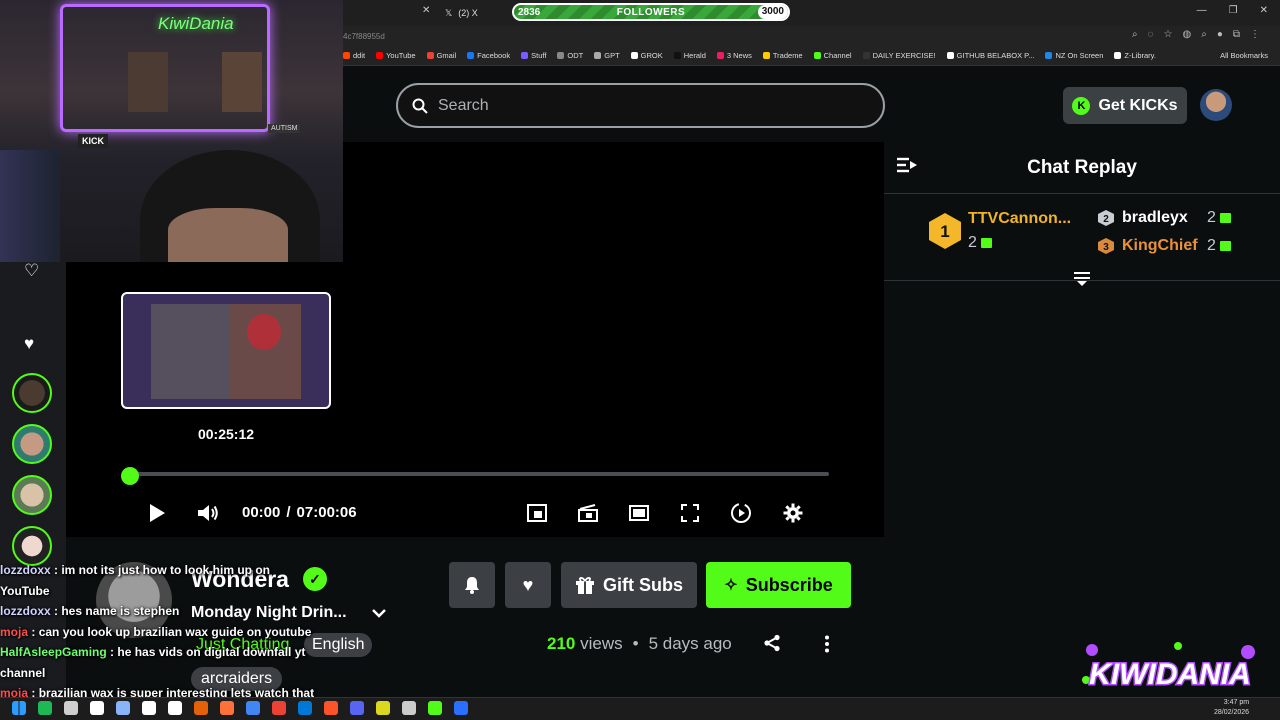 This screenshot has height=720, width=1280. I want to click on followers-current: 2836, so click(529, 12).